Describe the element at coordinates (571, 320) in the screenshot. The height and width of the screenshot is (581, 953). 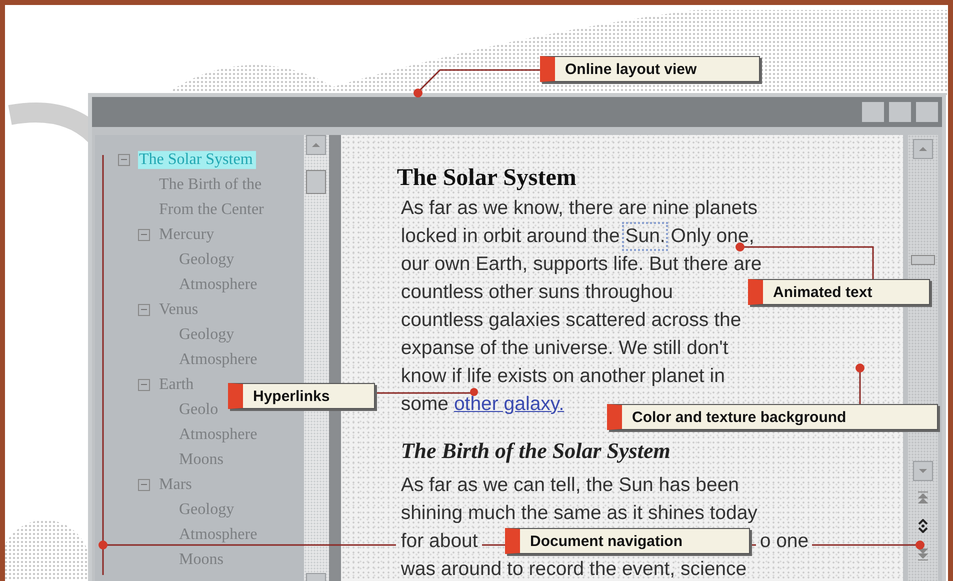
I see `body-text: countless galaxies scattered across the` at that location.